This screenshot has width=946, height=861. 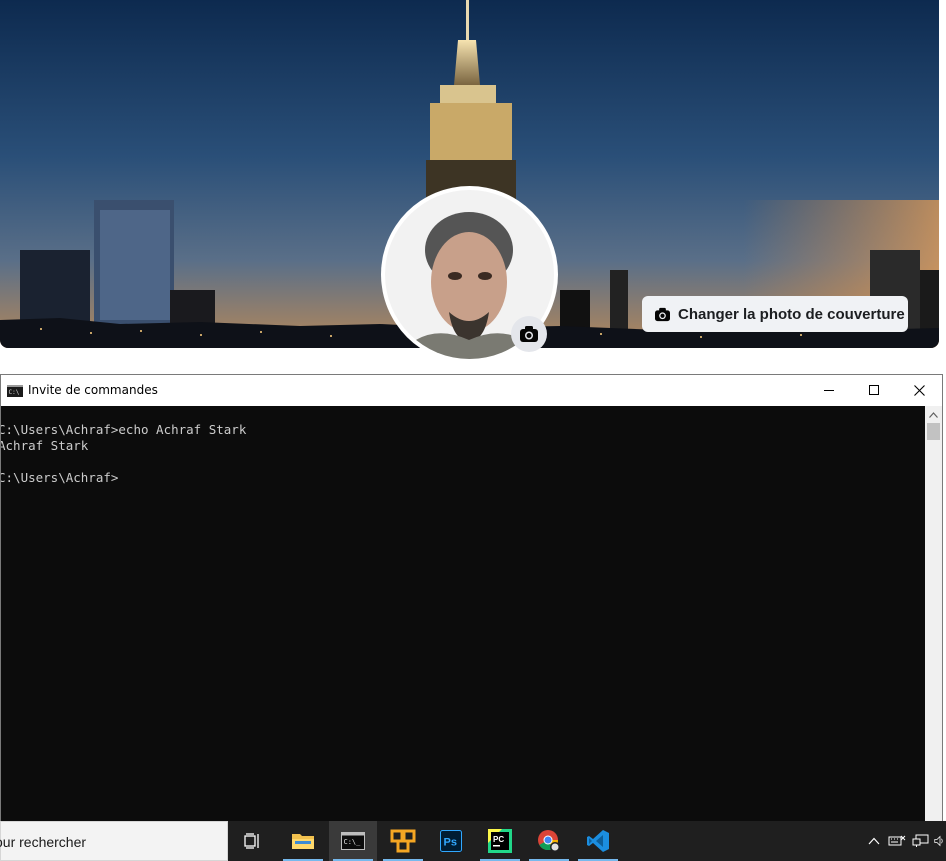 I want to click on close-icon, so click(x=919, y=390).